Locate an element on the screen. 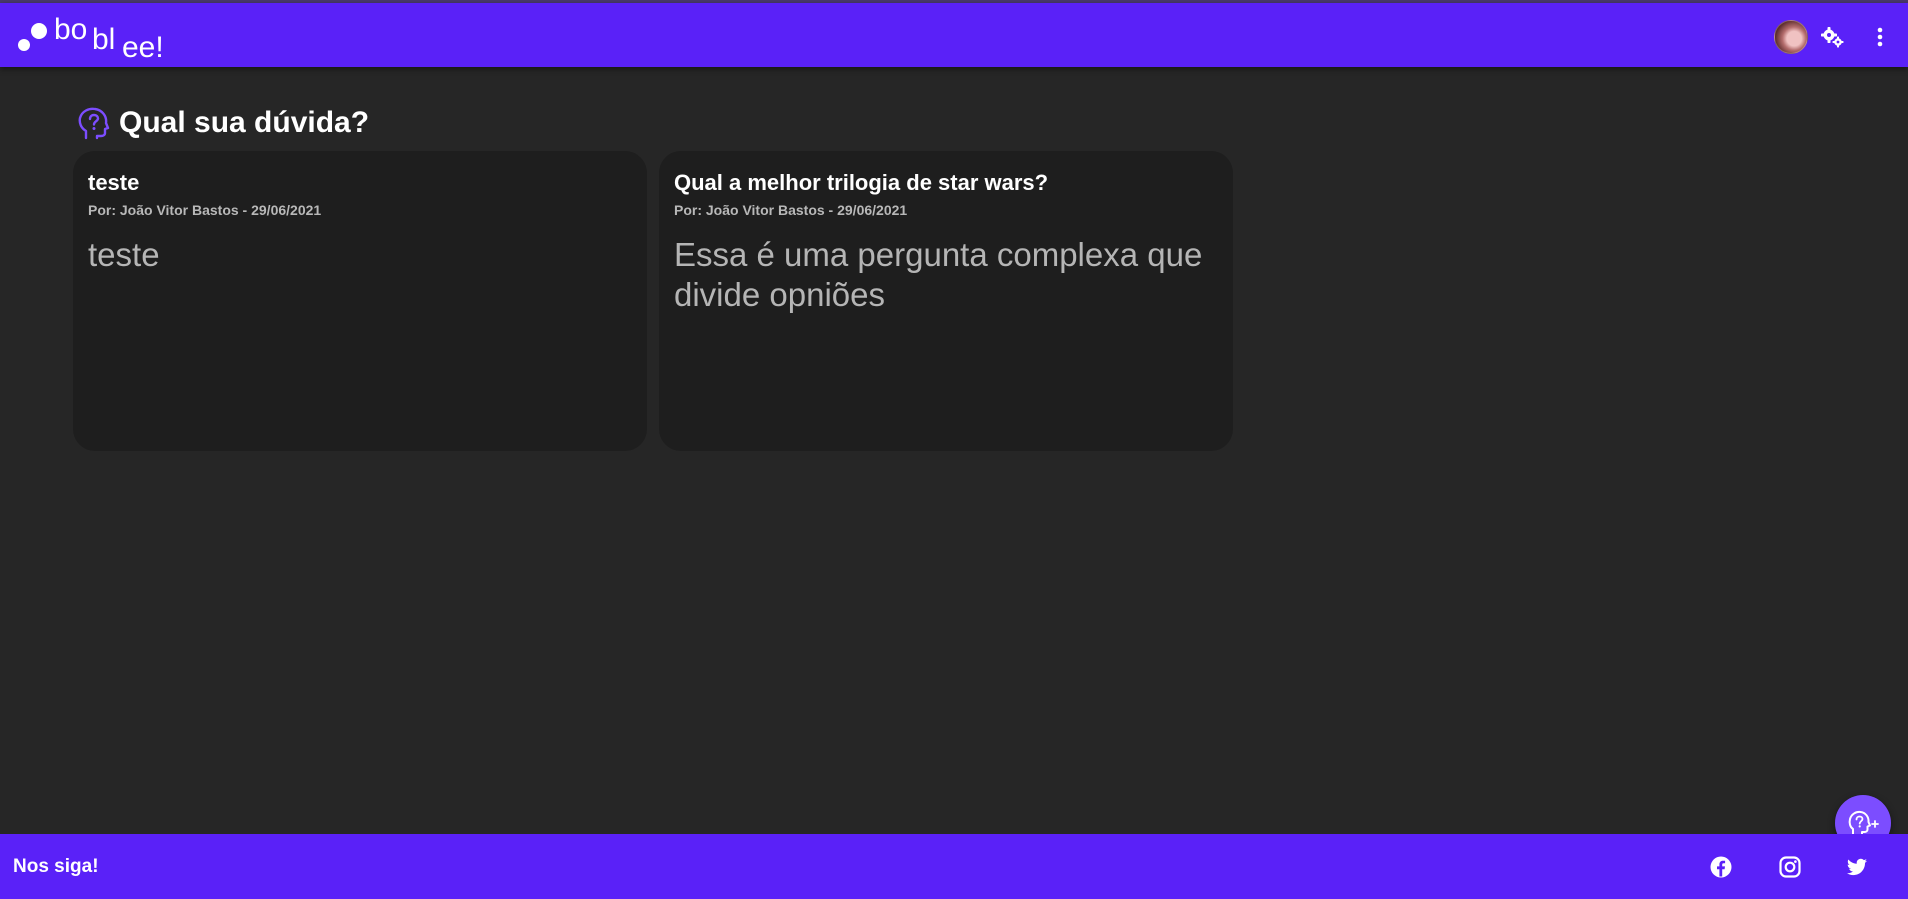 The height and width of the screenshot is (899, 1908). facebook-icon is located at coordinates (1721, 867).